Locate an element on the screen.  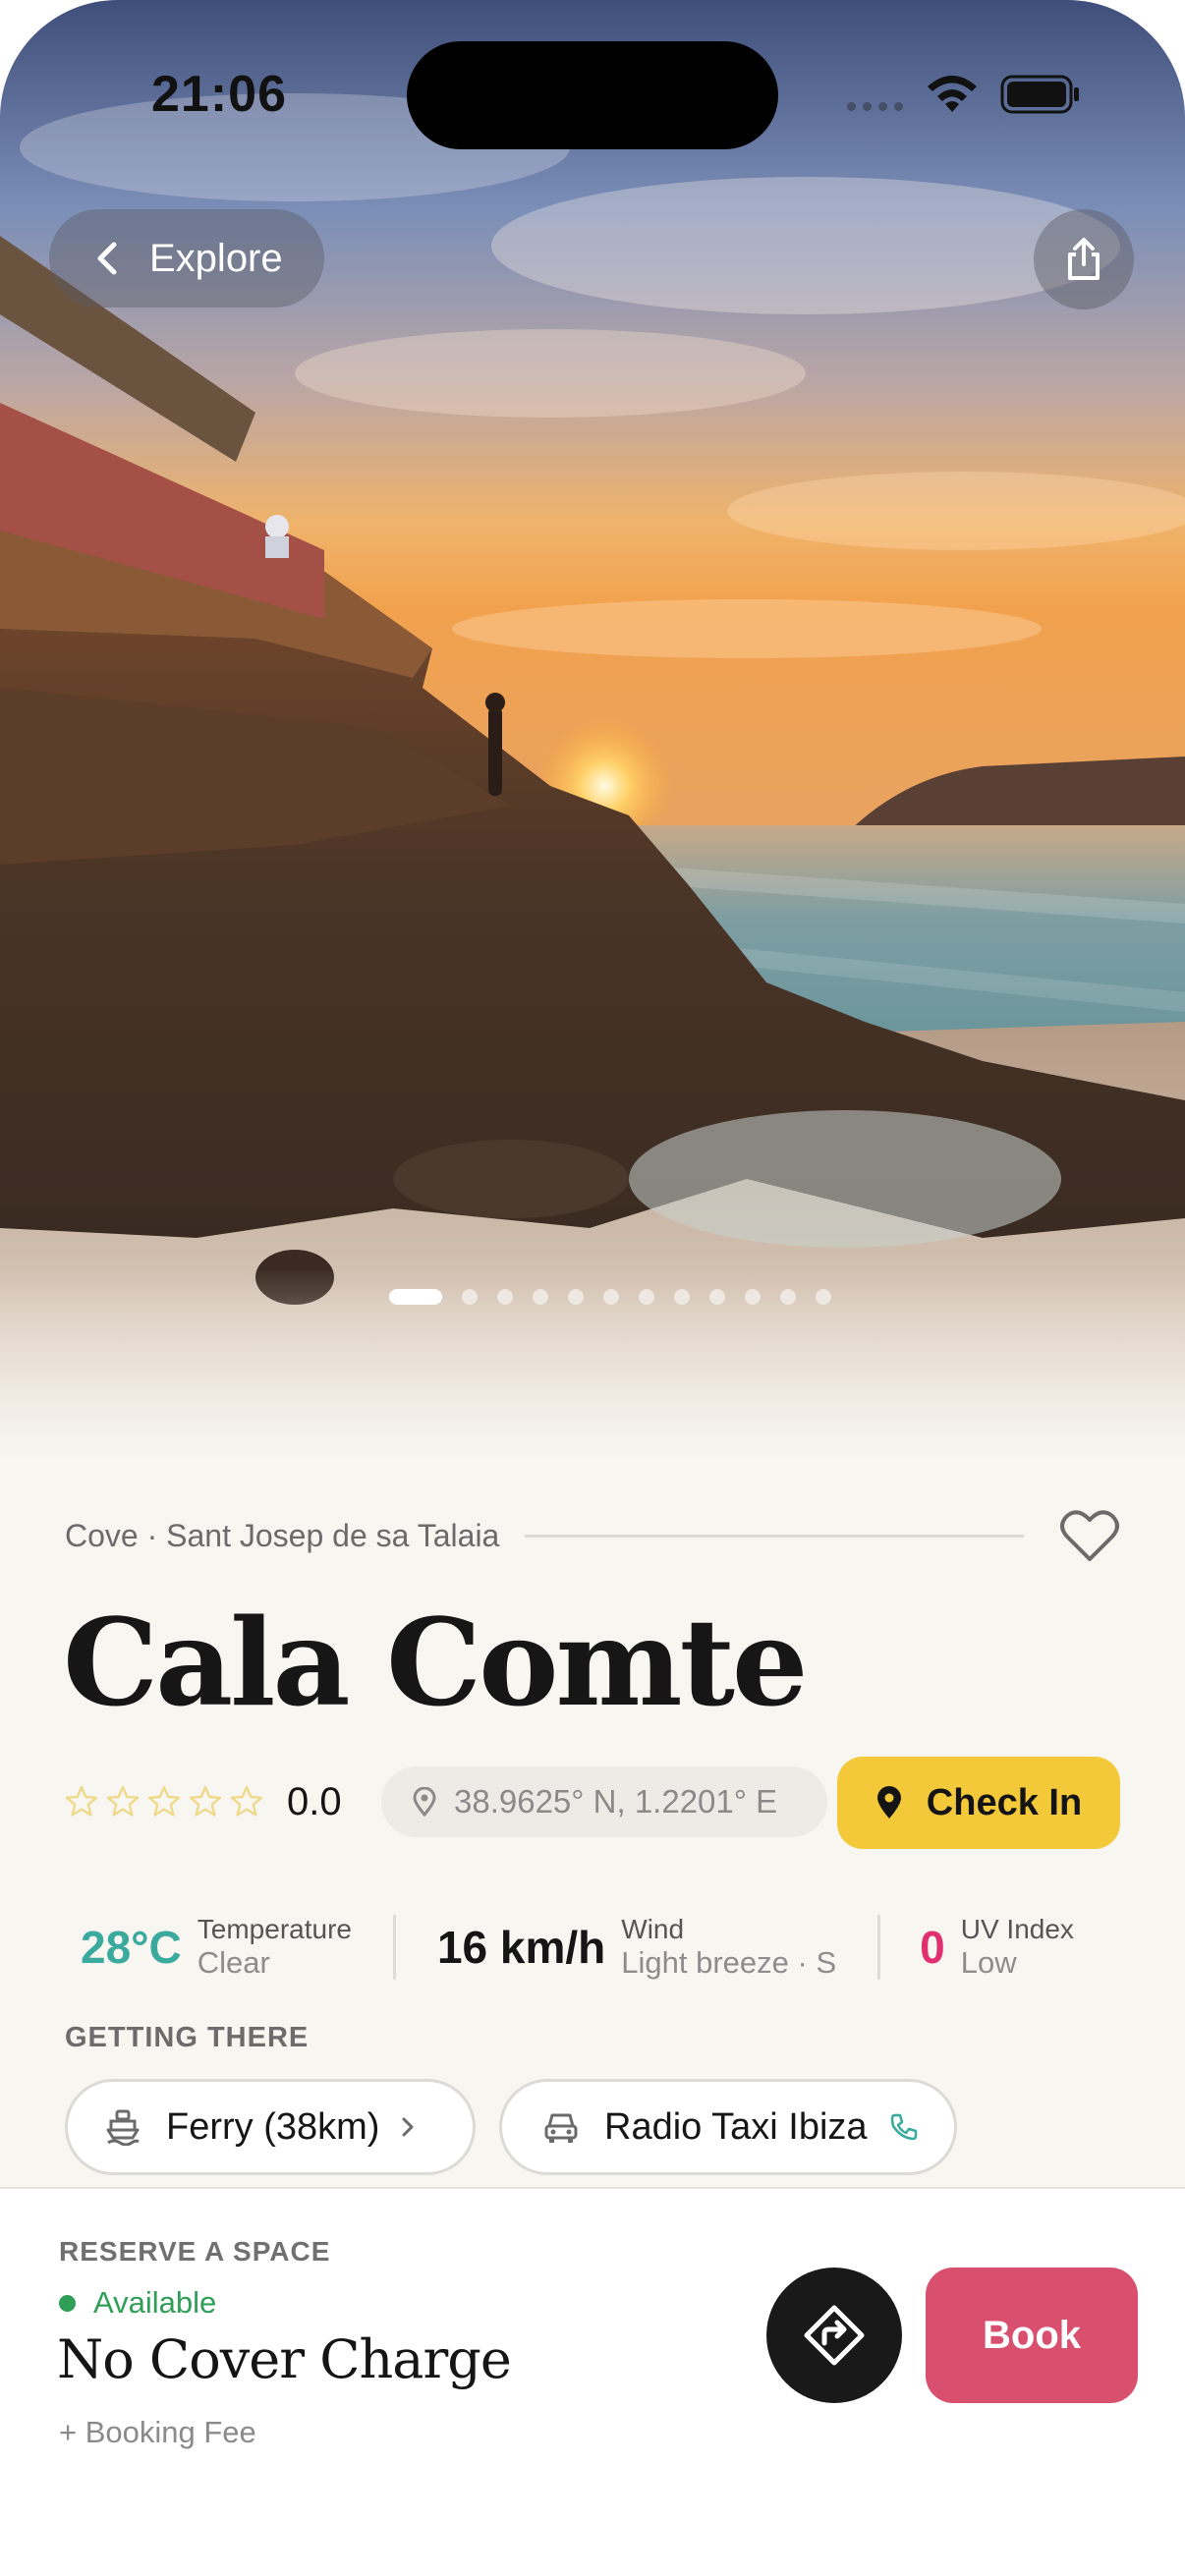
booking-fee-note: + Booking Fee is located at coordinates (157, 2432).